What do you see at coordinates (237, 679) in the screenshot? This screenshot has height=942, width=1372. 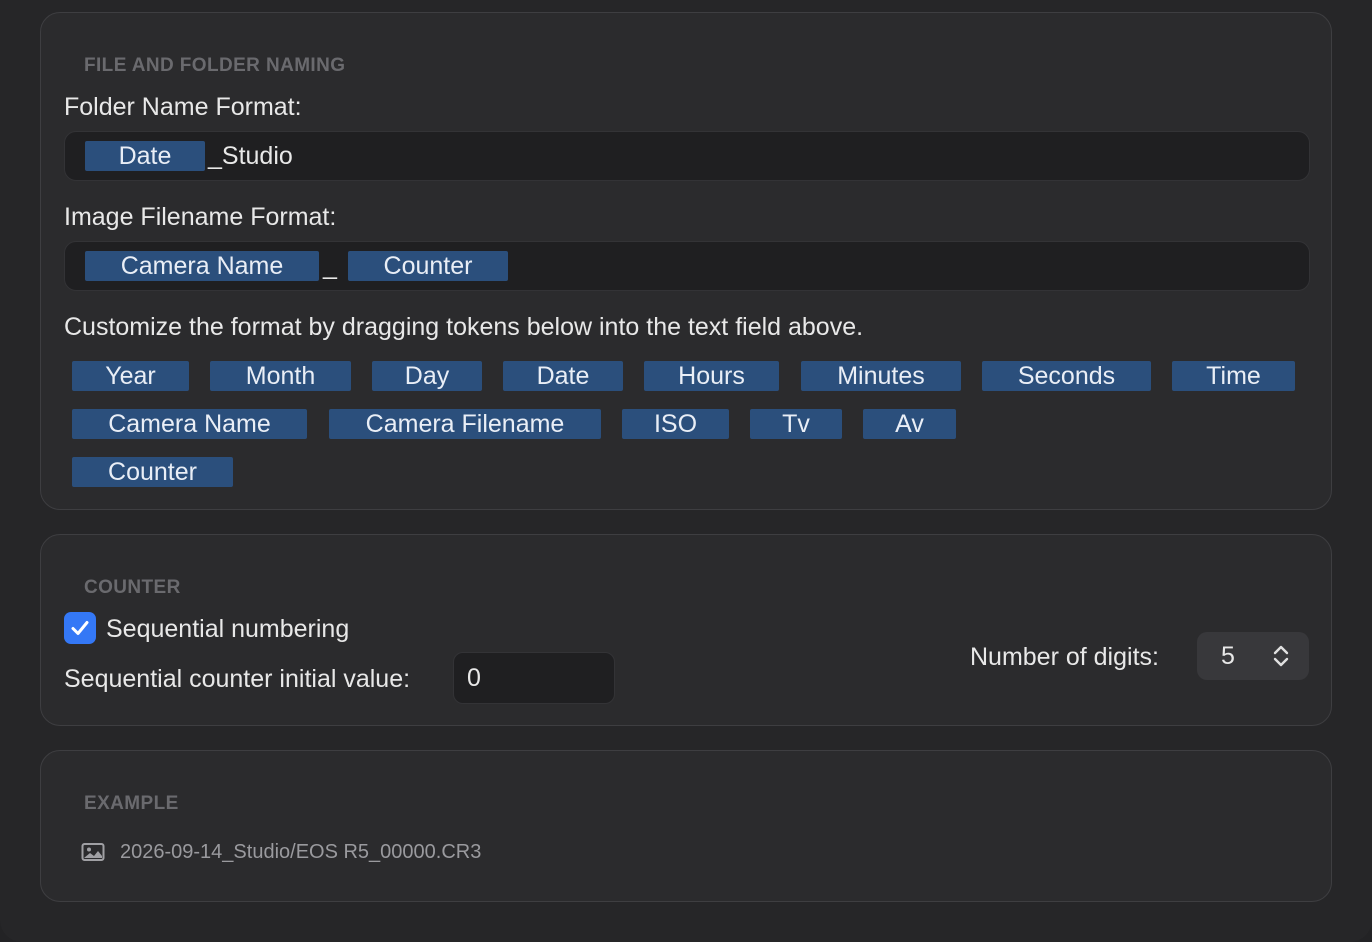 I see `initial-value-label: Sequential counter initial value:` at bounding box center [237, 679].